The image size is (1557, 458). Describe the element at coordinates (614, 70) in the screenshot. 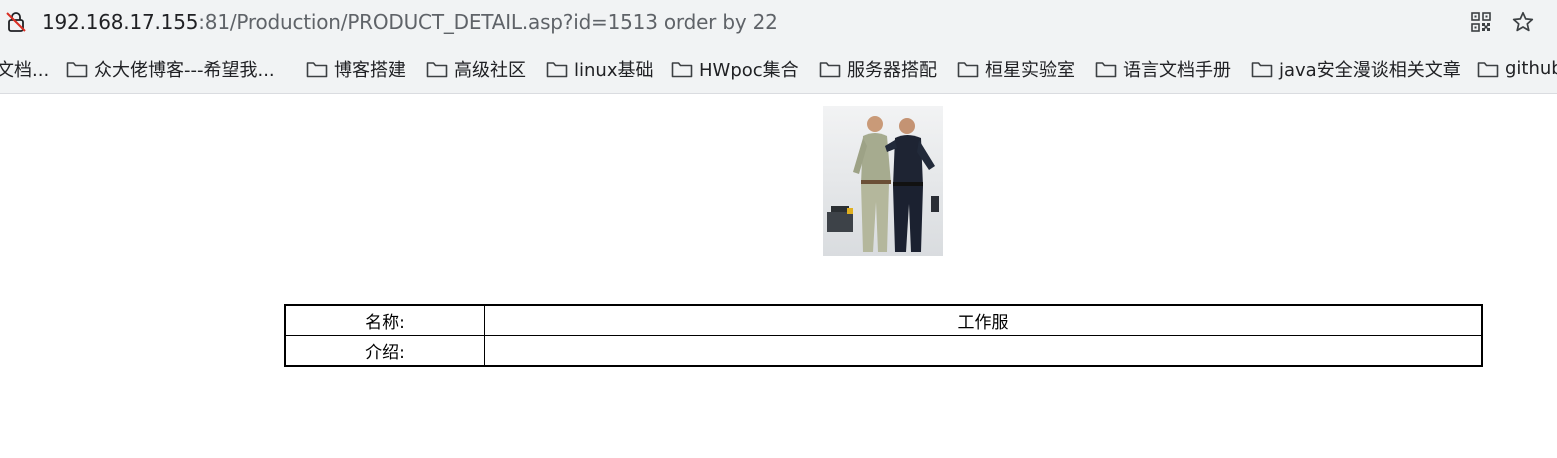

I see `bookmark-label: linux基础` at that location.